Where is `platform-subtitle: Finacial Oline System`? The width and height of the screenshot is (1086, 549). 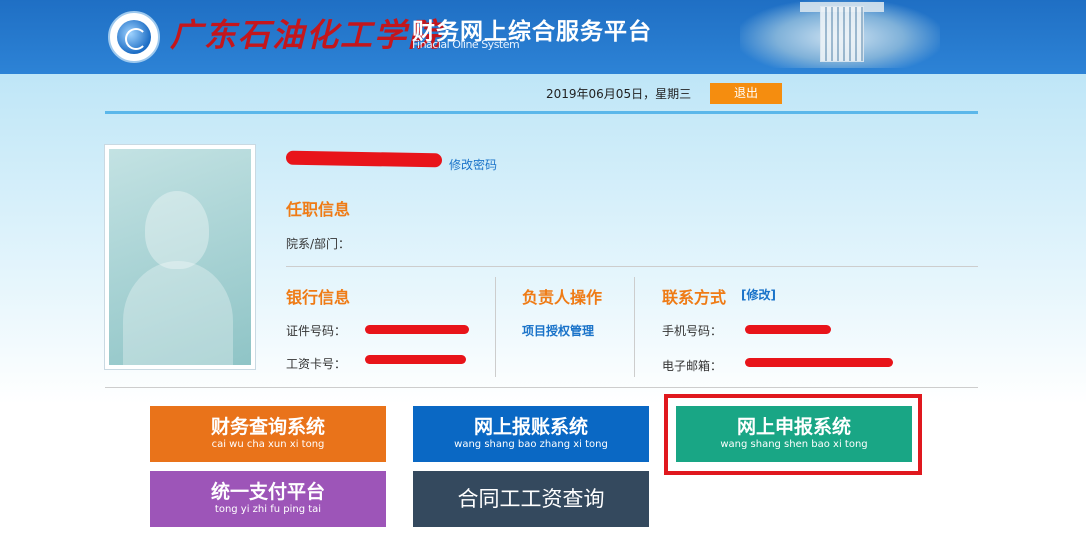 platform-subtitle: Finacial Oline System is located at coordinates (466, 44).